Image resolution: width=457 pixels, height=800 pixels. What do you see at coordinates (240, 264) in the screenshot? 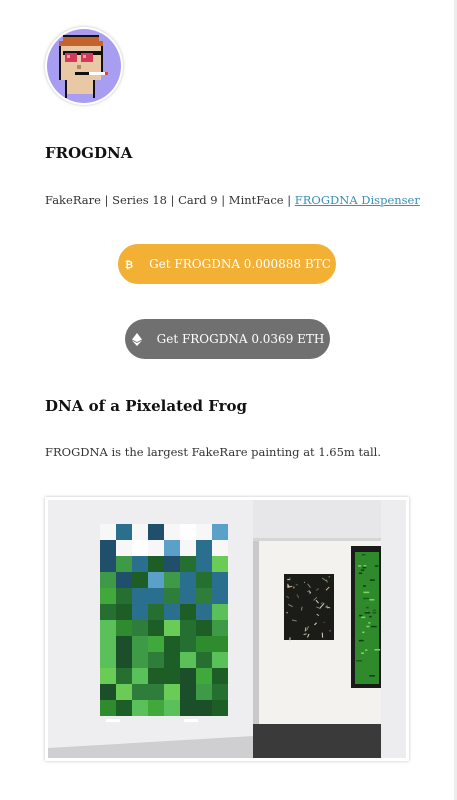
I see `get-btc-label: Get FROGDNA 0.000888 BTC` at bounding box center [240, 264].